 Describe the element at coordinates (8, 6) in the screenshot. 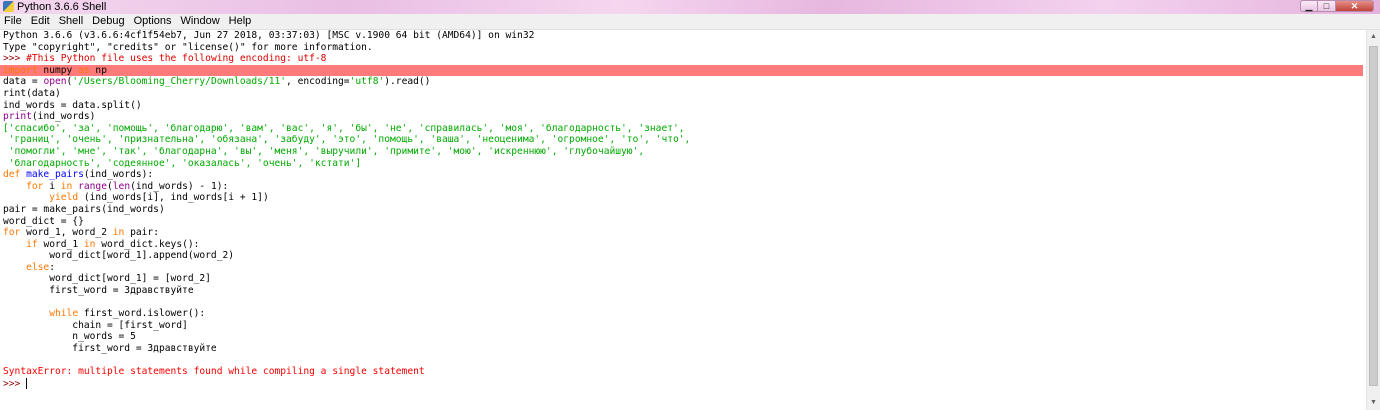

I see `python-icon` at that location.